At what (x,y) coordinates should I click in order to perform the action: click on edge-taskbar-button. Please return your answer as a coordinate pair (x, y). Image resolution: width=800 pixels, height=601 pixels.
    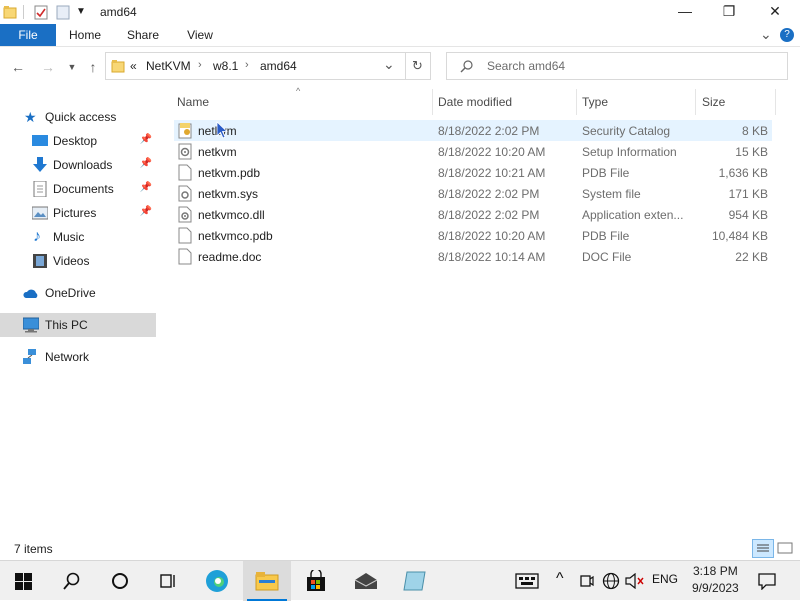
    Looking at the image, I should click on (218, 581).